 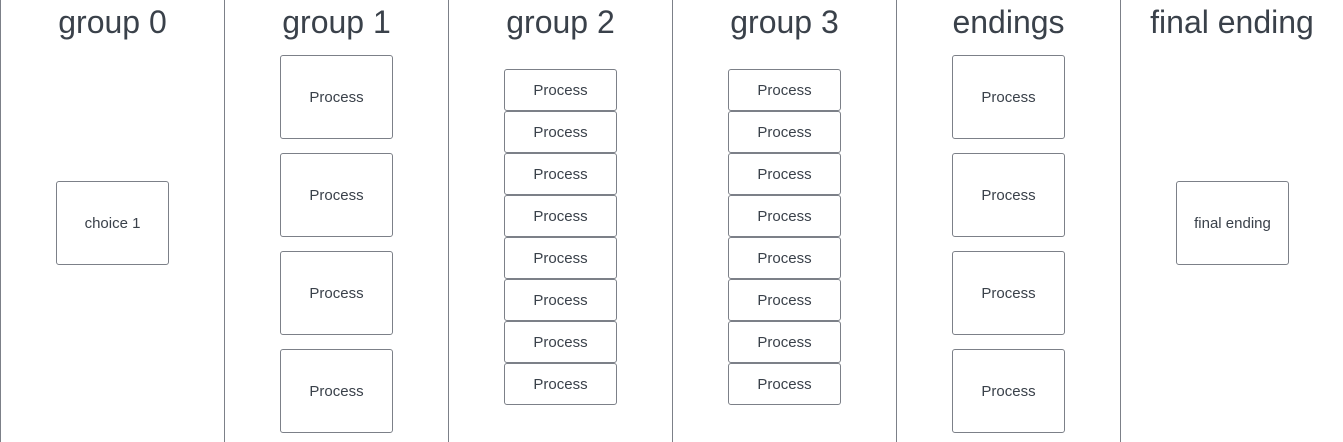 What do you see at coordinates (112, 22) in the screenshot?
I see `lane-title: group 0` at bounding box center [112, 22].